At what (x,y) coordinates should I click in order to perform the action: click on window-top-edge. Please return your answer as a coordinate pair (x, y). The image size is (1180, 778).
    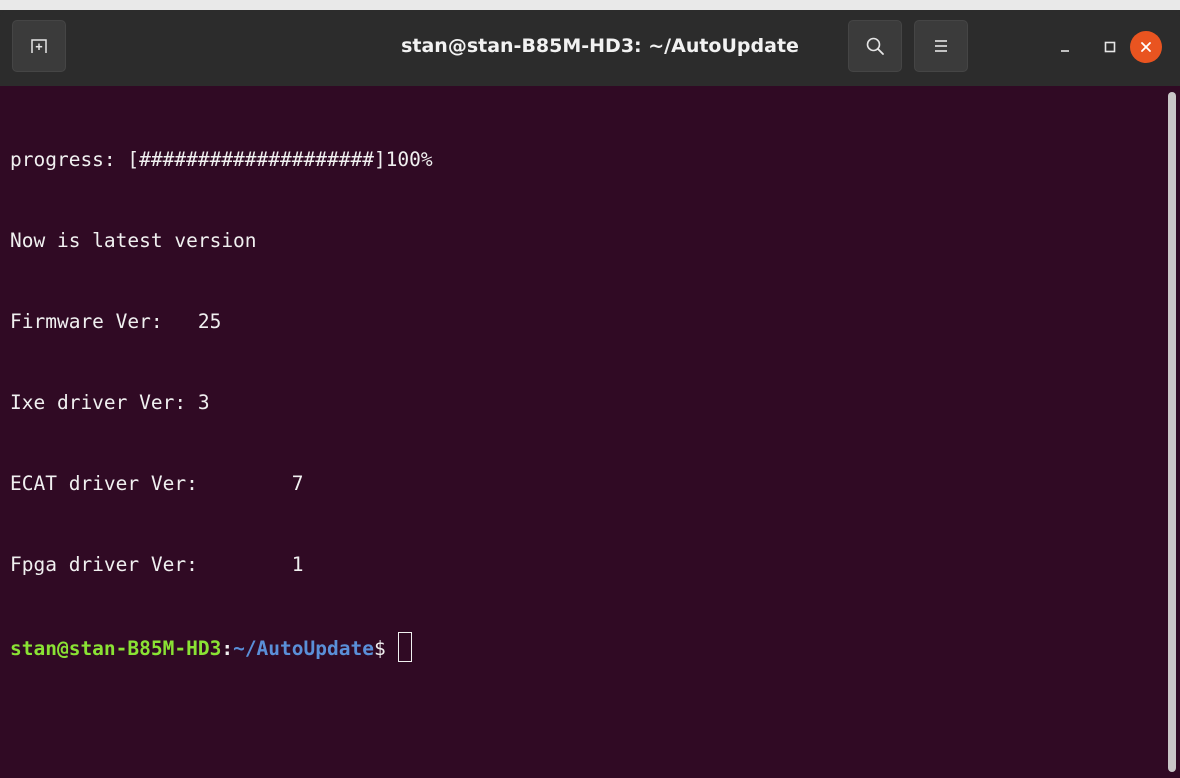
    Looking at the image, I should click on (590, 5).